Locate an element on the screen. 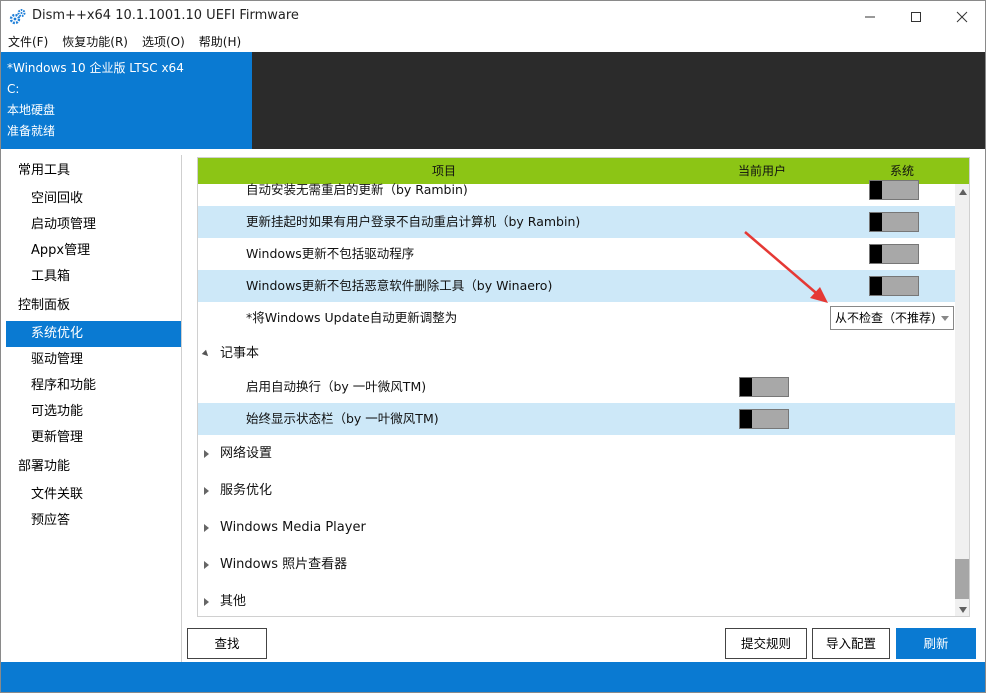 The width and height of the screenshot is (986, 693). scroll-down-button is located at coordinates (962, 609).